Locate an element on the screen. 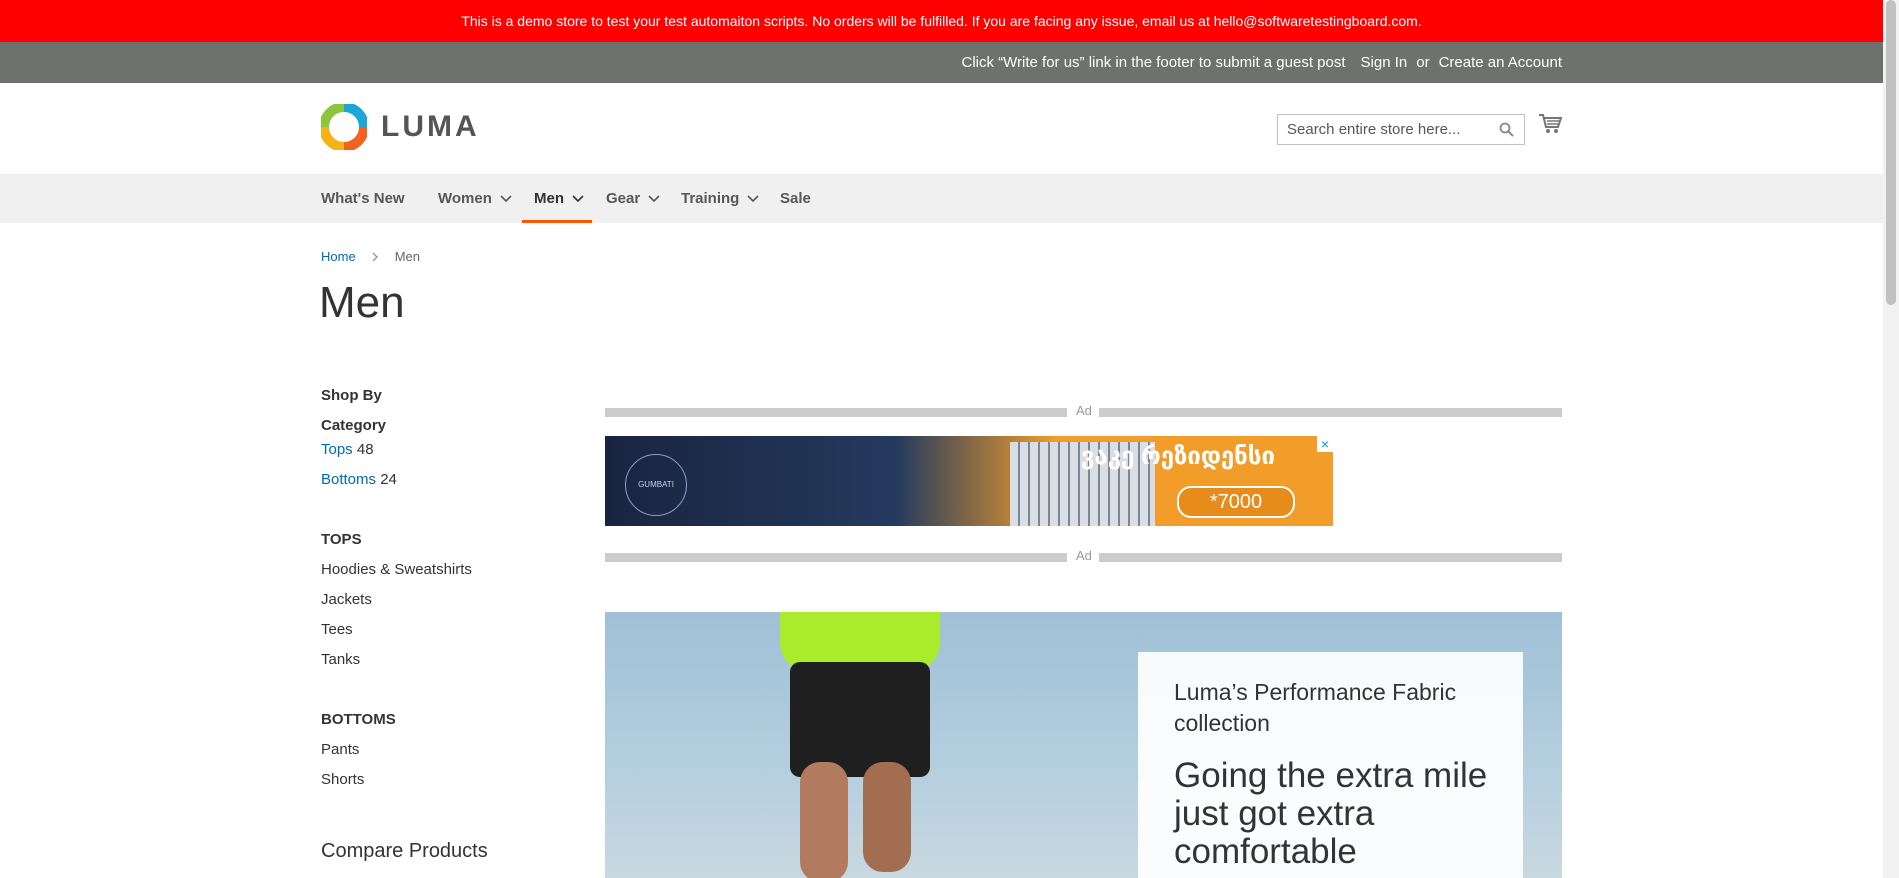 The image size is (1899, 878). subcategory-link: Pants is located at coordinates (340, 749).